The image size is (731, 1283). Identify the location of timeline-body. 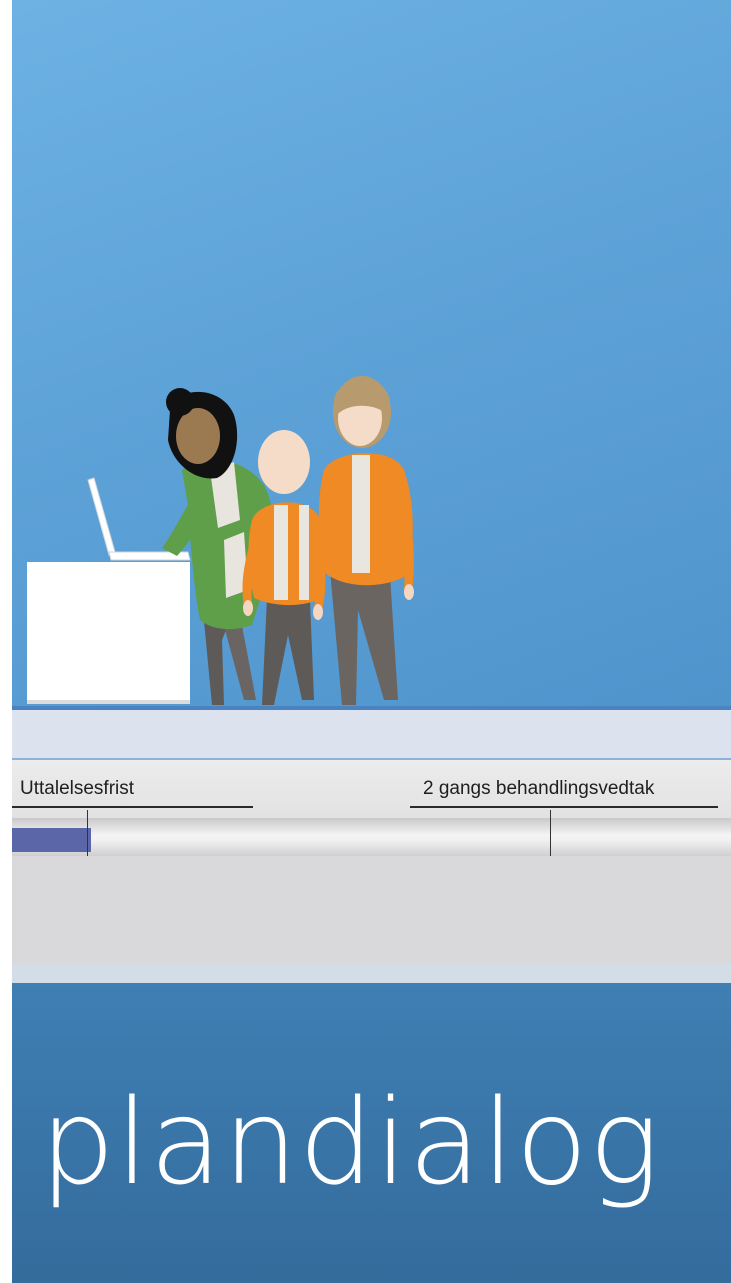
(371, 910).